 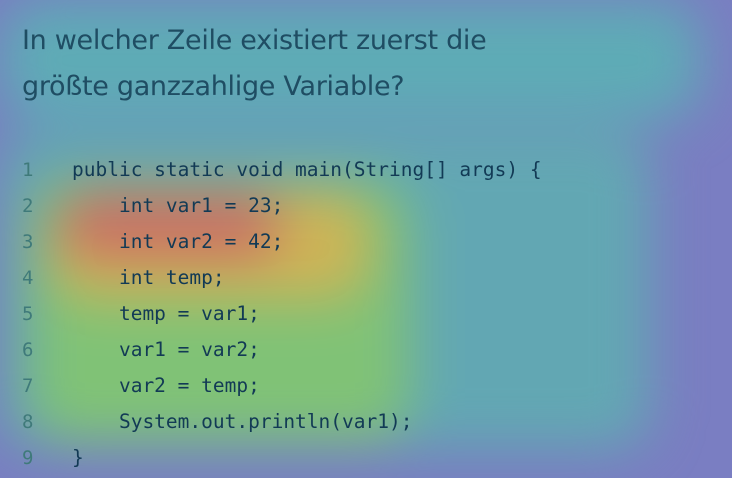 I want to click on code-line-9: 9}, so click(x=366, y=458).